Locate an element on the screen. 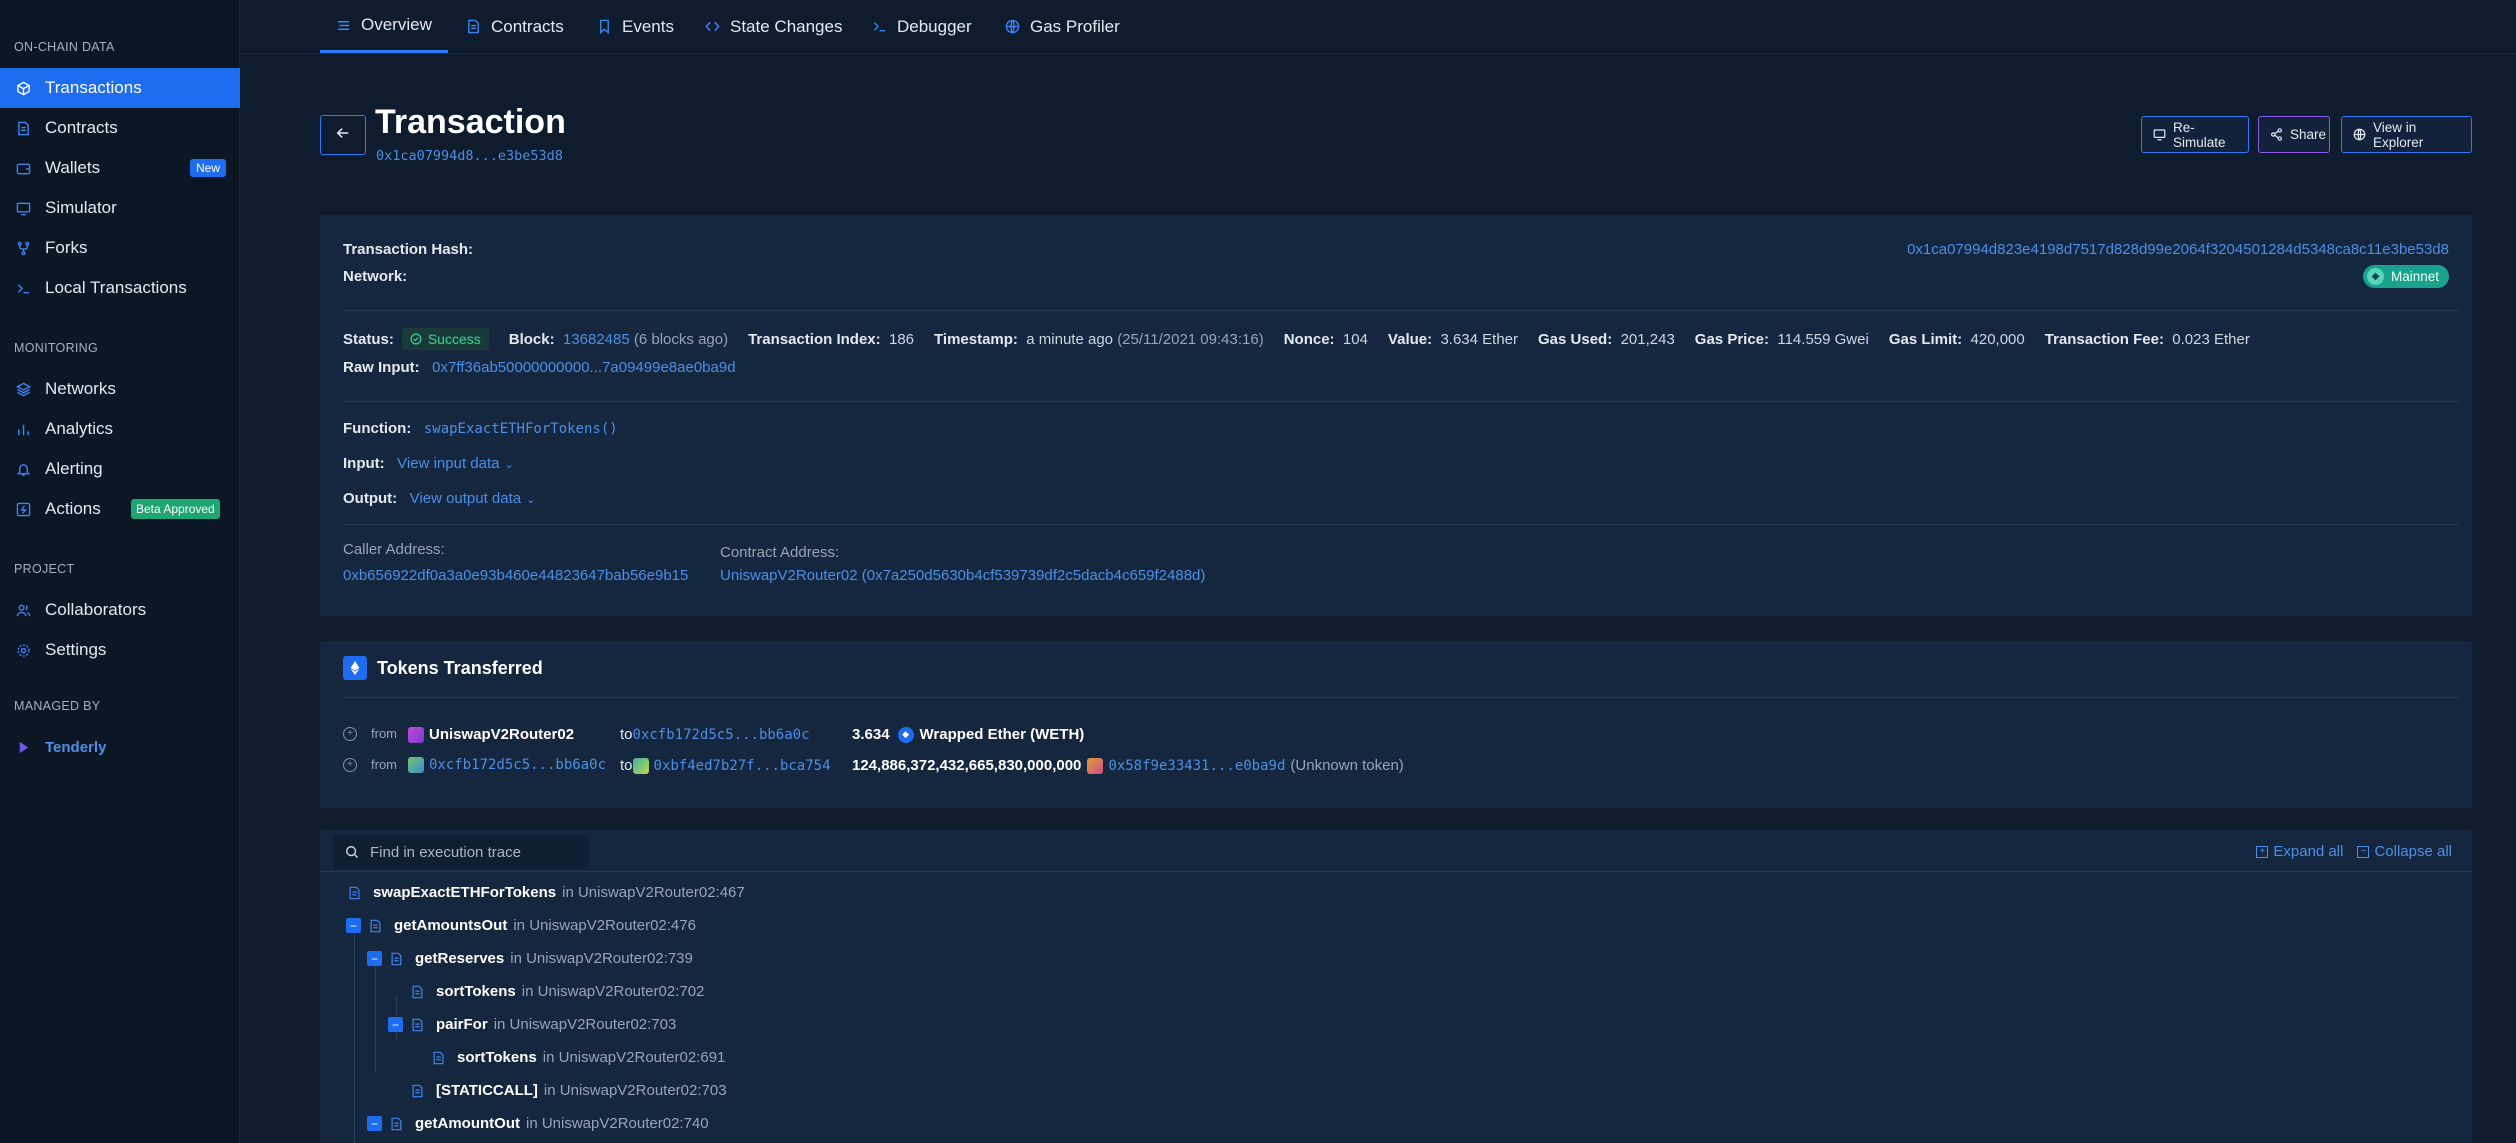 The image size is (2516, 1143). trace-row: sortTokens in UniswapV2Router02:691 is located at coordinates (578, 1057).